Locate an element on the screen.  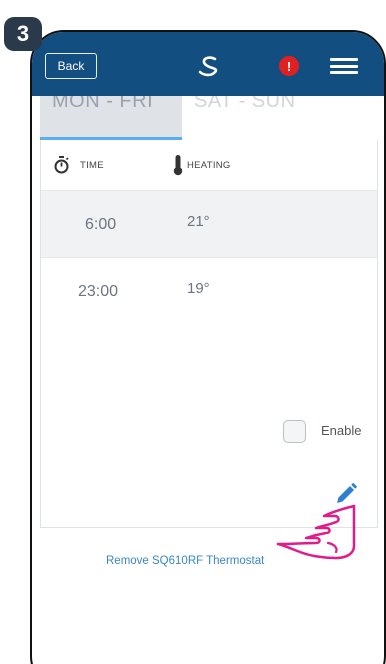
schedule-row: 6:00 21° is located at coordinates (209, 224).